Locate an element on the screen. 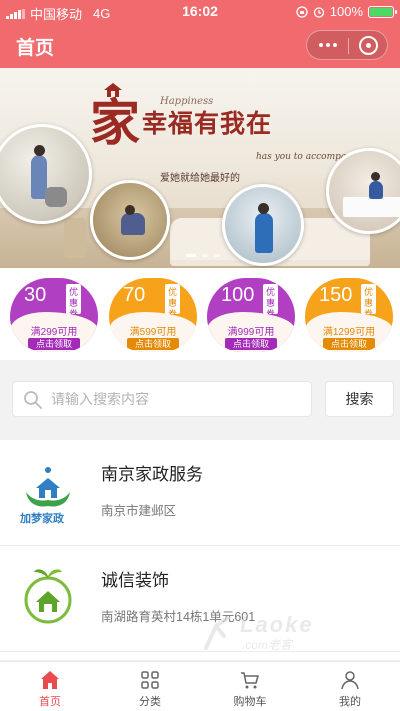 Image resolution: width=400 pixels, height=711 pixels. search-button: 搜索 is located at coordinates (359, 399).